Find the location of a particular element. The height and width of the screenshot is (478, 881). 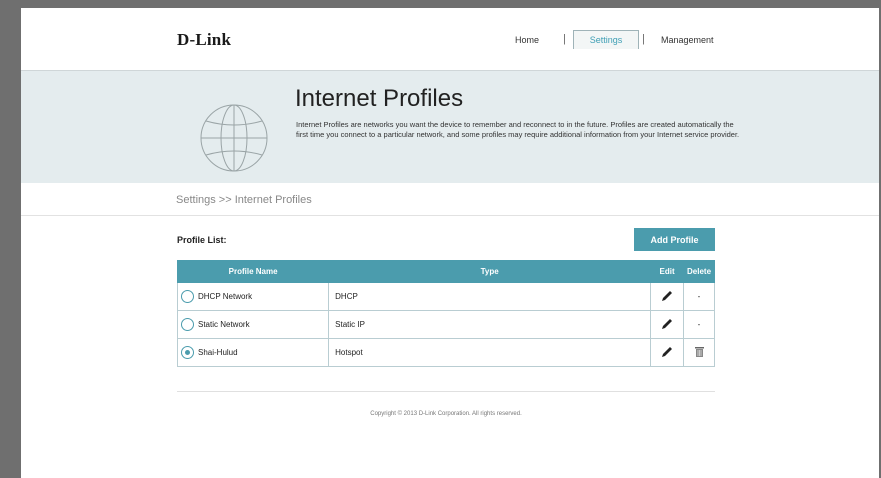

table-header-row: Profile Name Type Edit Delete is located at coordinates (445, 271).